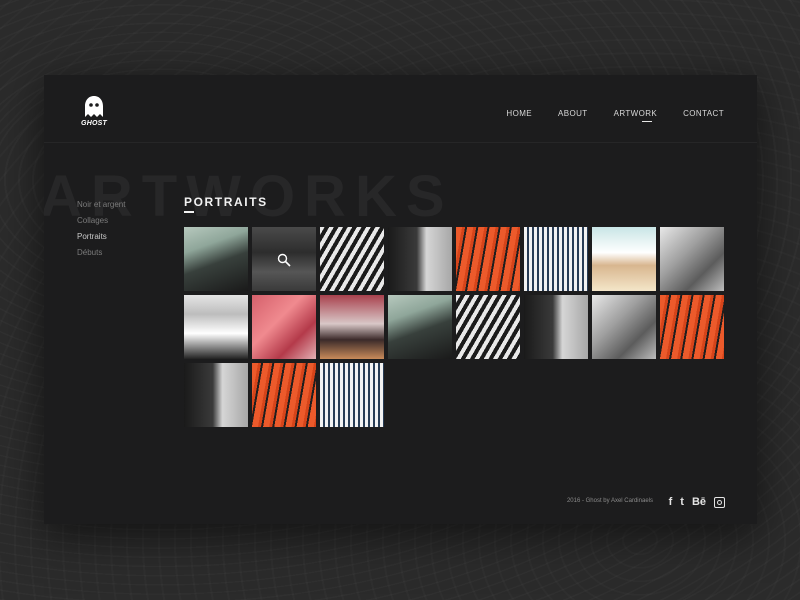  What do you see at coordinates (101, 253) in the screenshot?
I see `category-debuts: Débuts` at bounding box center [101, 253].